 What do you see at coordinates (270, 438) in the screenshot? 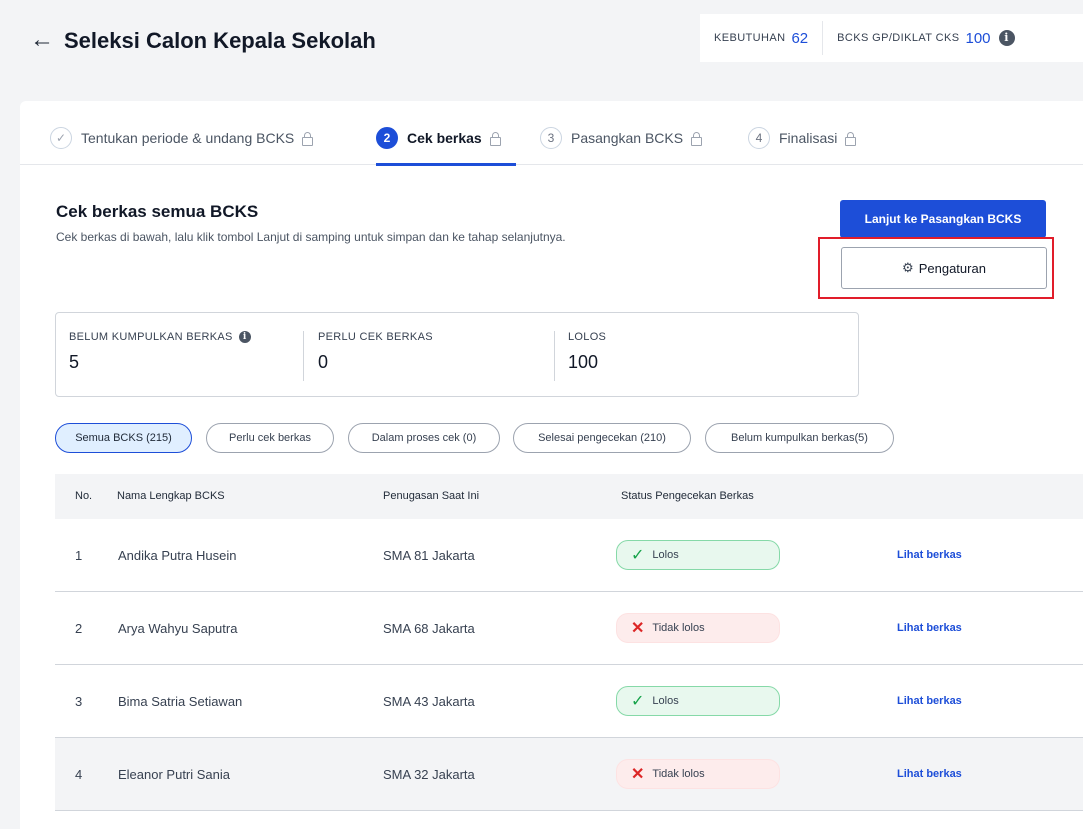
I see `filter-perlu-cek: Perlu cek berkas` at bounding box center [270, 438].